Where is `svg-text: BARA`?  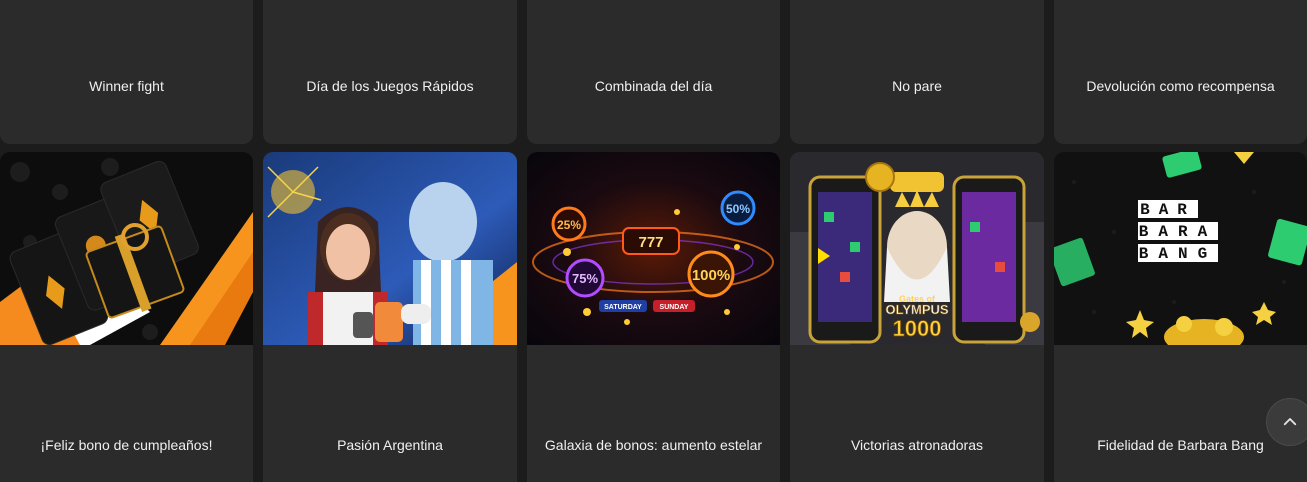 svg-text: BARA is located at coordinates (1178, 232).